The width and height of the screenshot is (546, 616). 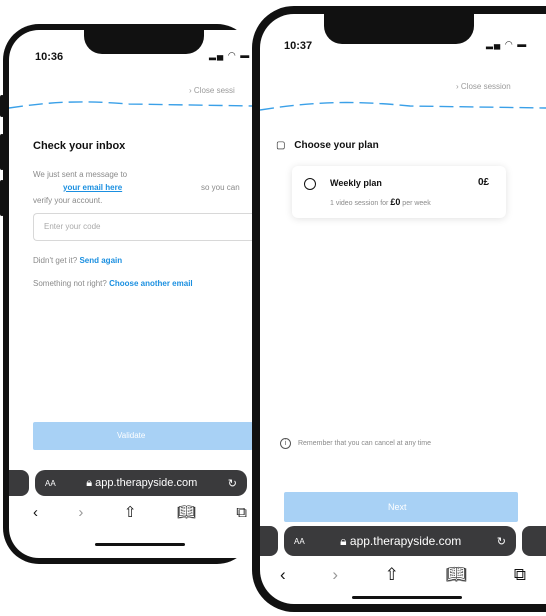 What do you see at coordinates (79, 146) in the screenshot?
I see `page-title: Check your inbox` at bounding box center [79, 146].